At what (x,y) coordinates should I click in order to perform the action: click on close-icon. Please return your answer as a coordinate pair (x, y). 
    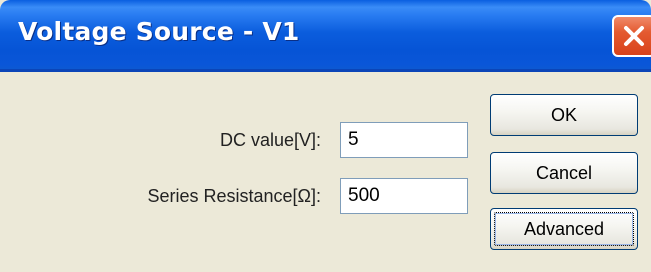
    Looking at the image, I should click on (634, 36).